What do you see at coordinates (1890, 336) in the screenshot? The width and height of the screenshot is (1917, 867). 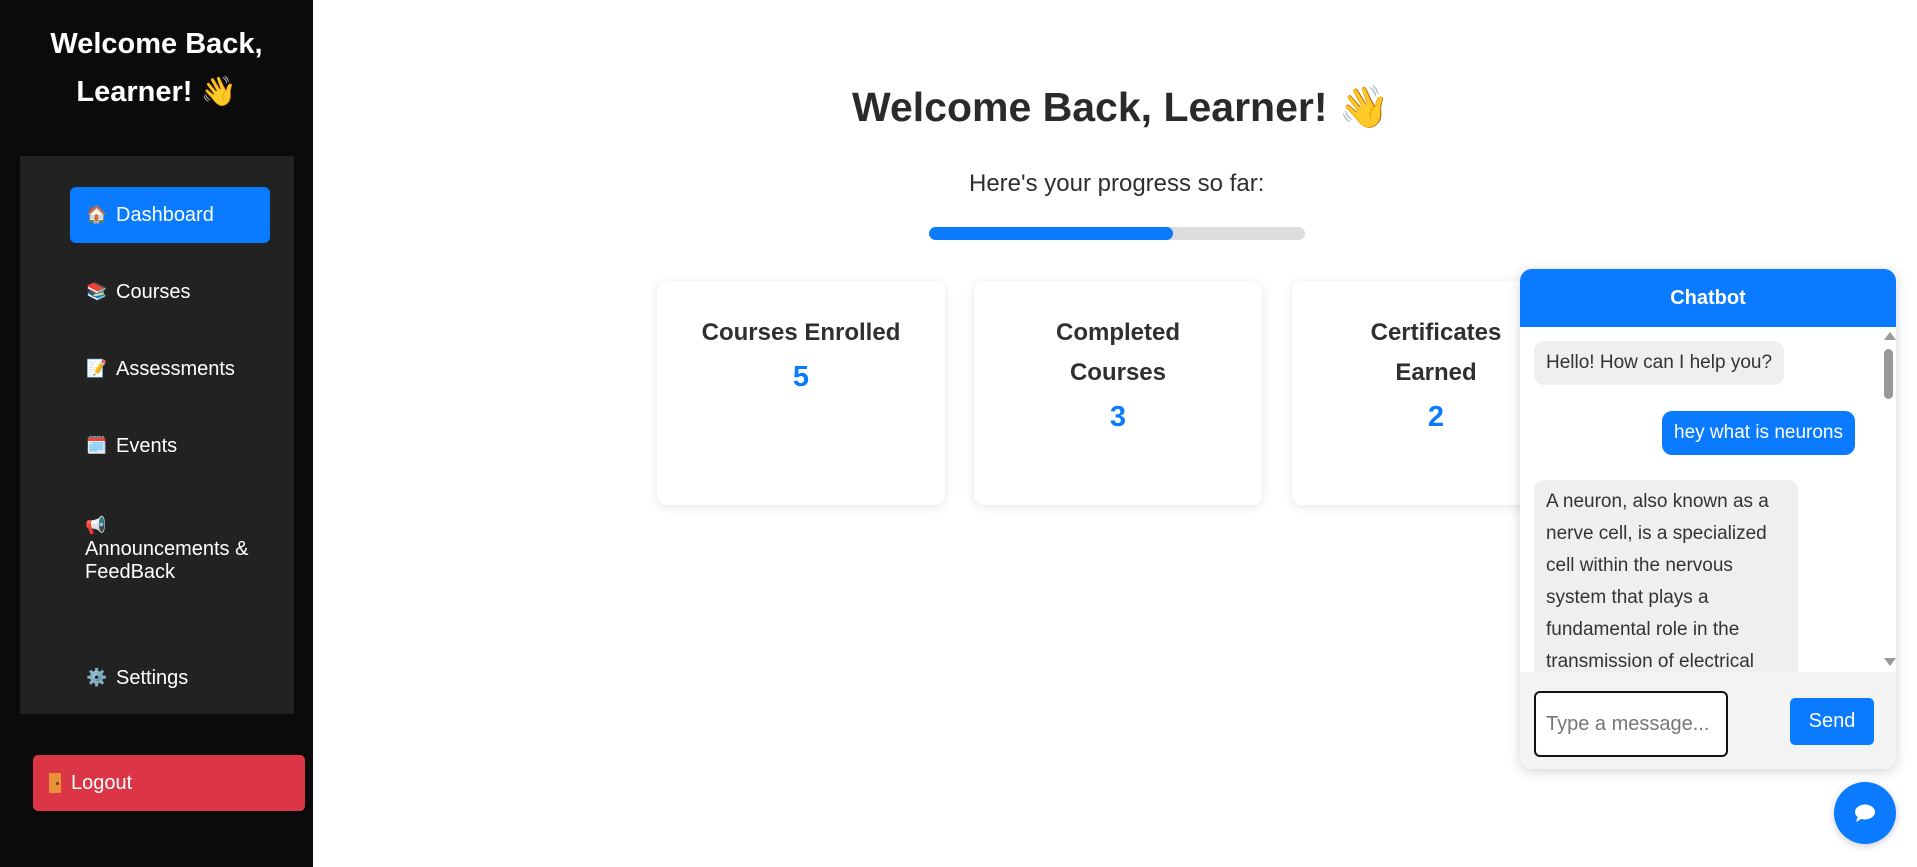 I see `scroll-up-arrow-icon` at bounding box center [1890, 336].